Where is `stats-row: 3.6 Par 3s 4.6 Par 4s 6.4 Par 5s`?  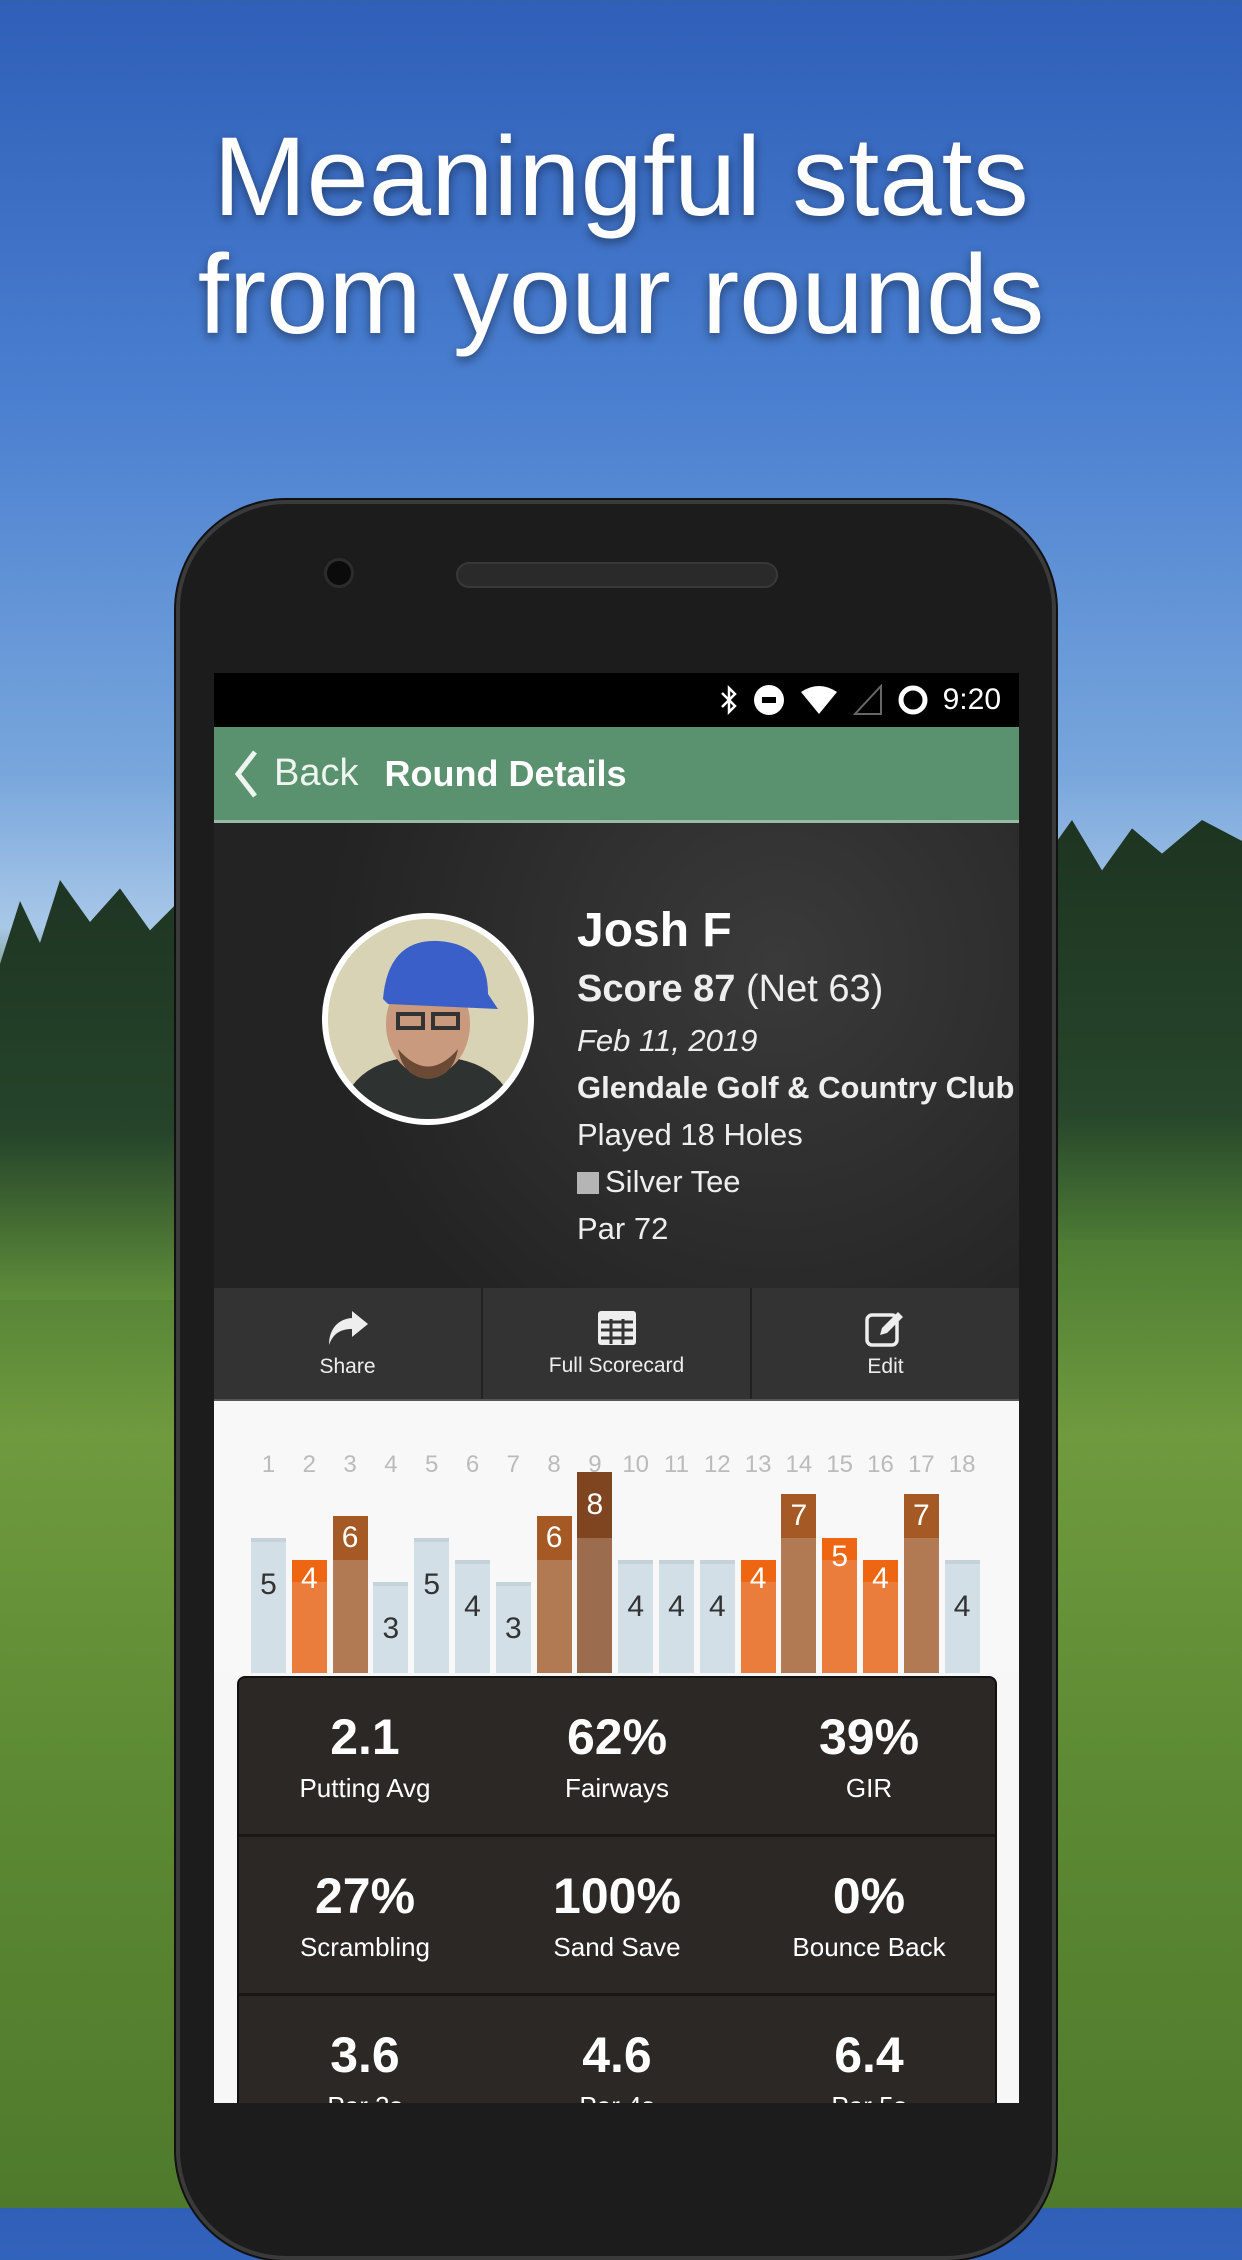 stats-row: 3.6 Par 3s 4.6 Par 4s 6.4 Par 5s is located at coordinates (617, 2050).